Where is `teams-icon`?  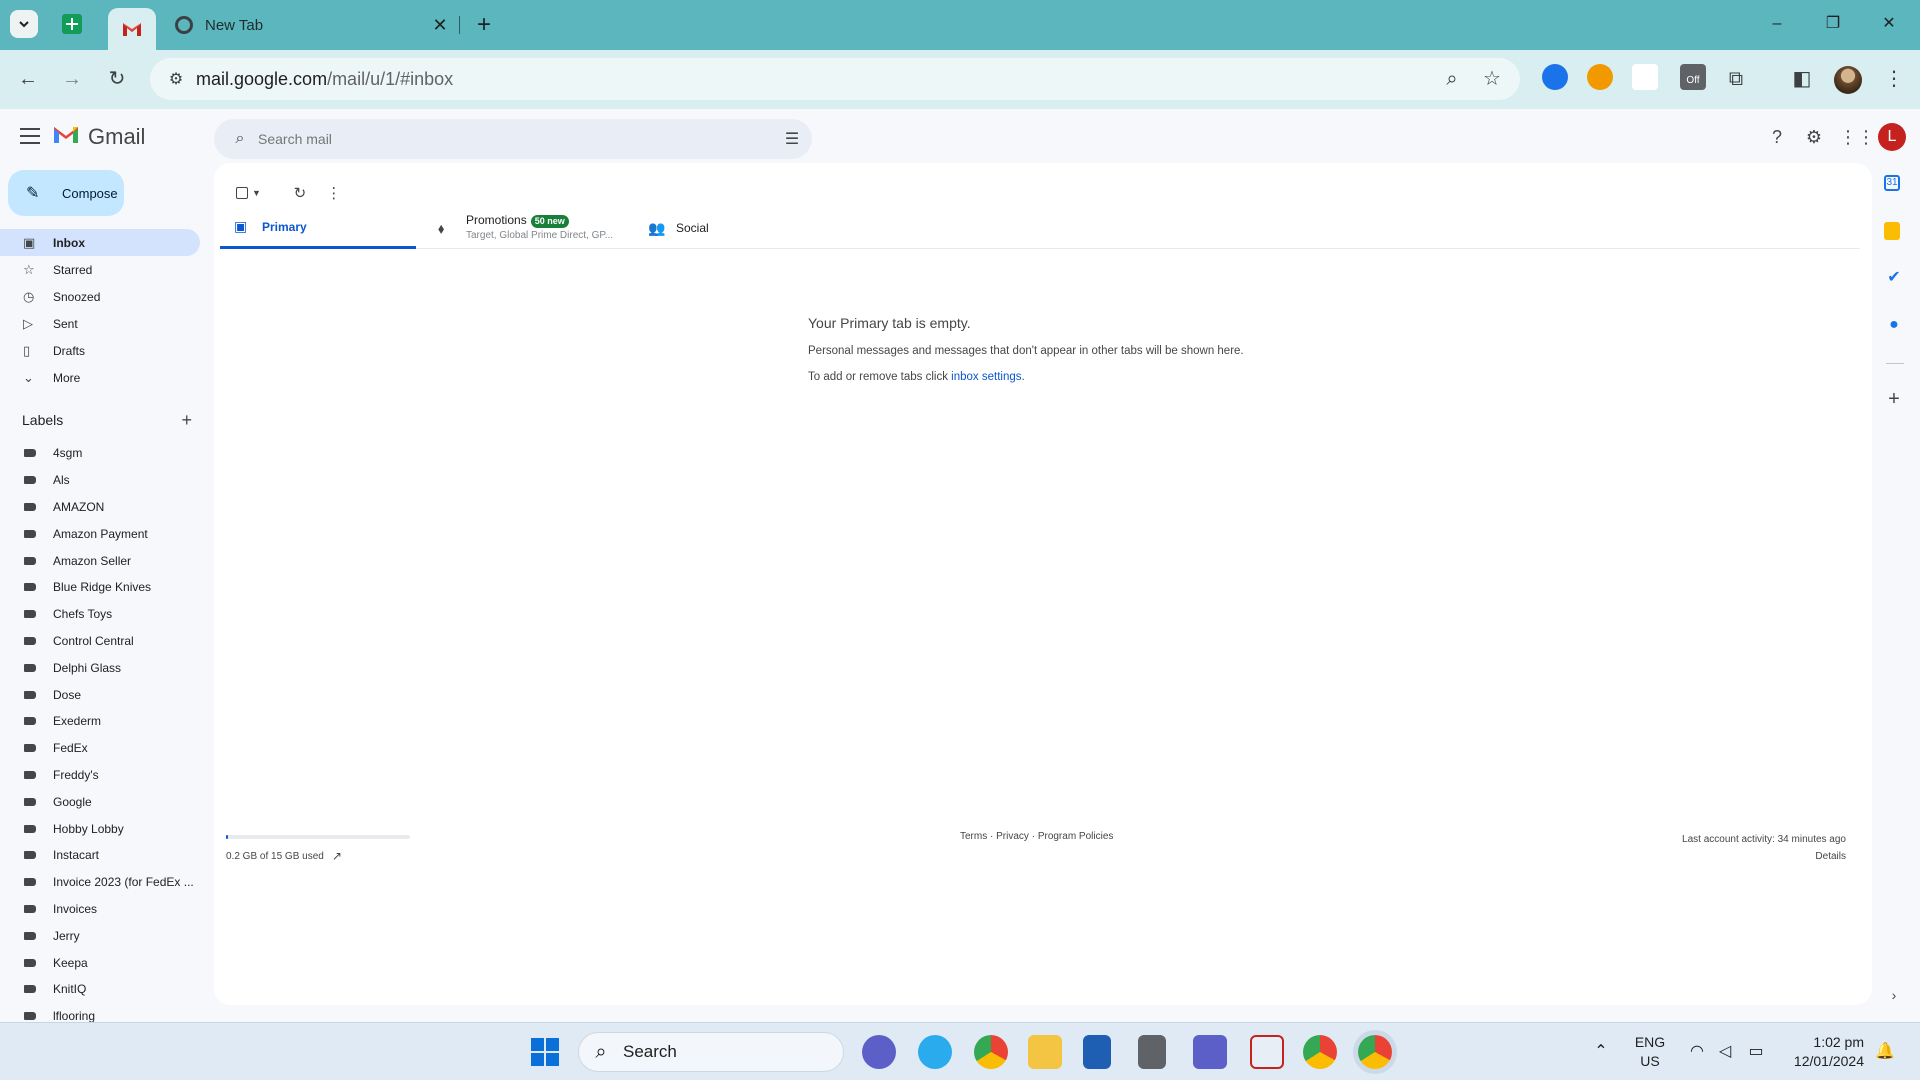
teams-icon is located at coordinates (1210, 1052).